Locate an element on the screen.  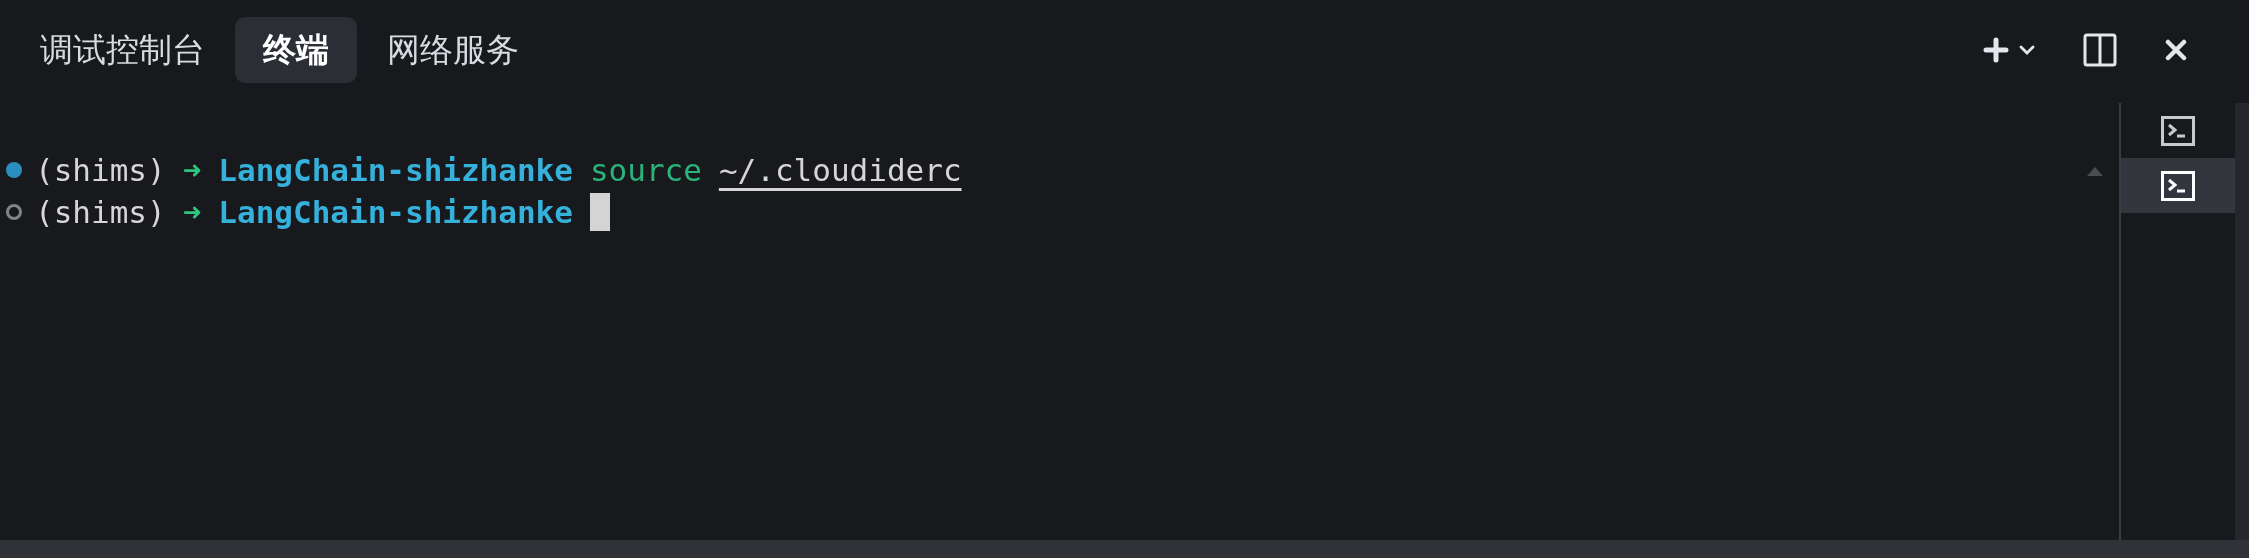
panel-tab: 终端 is located at coordinates (296, 50).